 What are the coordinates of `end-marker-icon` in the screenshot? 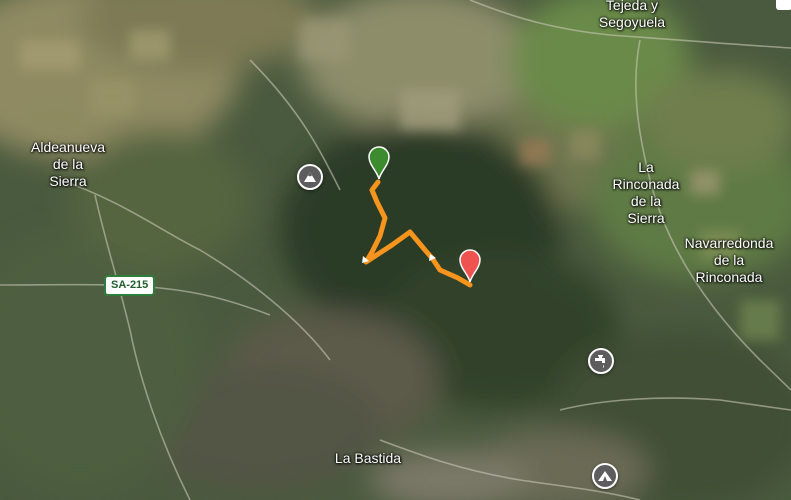 It's located at (470, 268).